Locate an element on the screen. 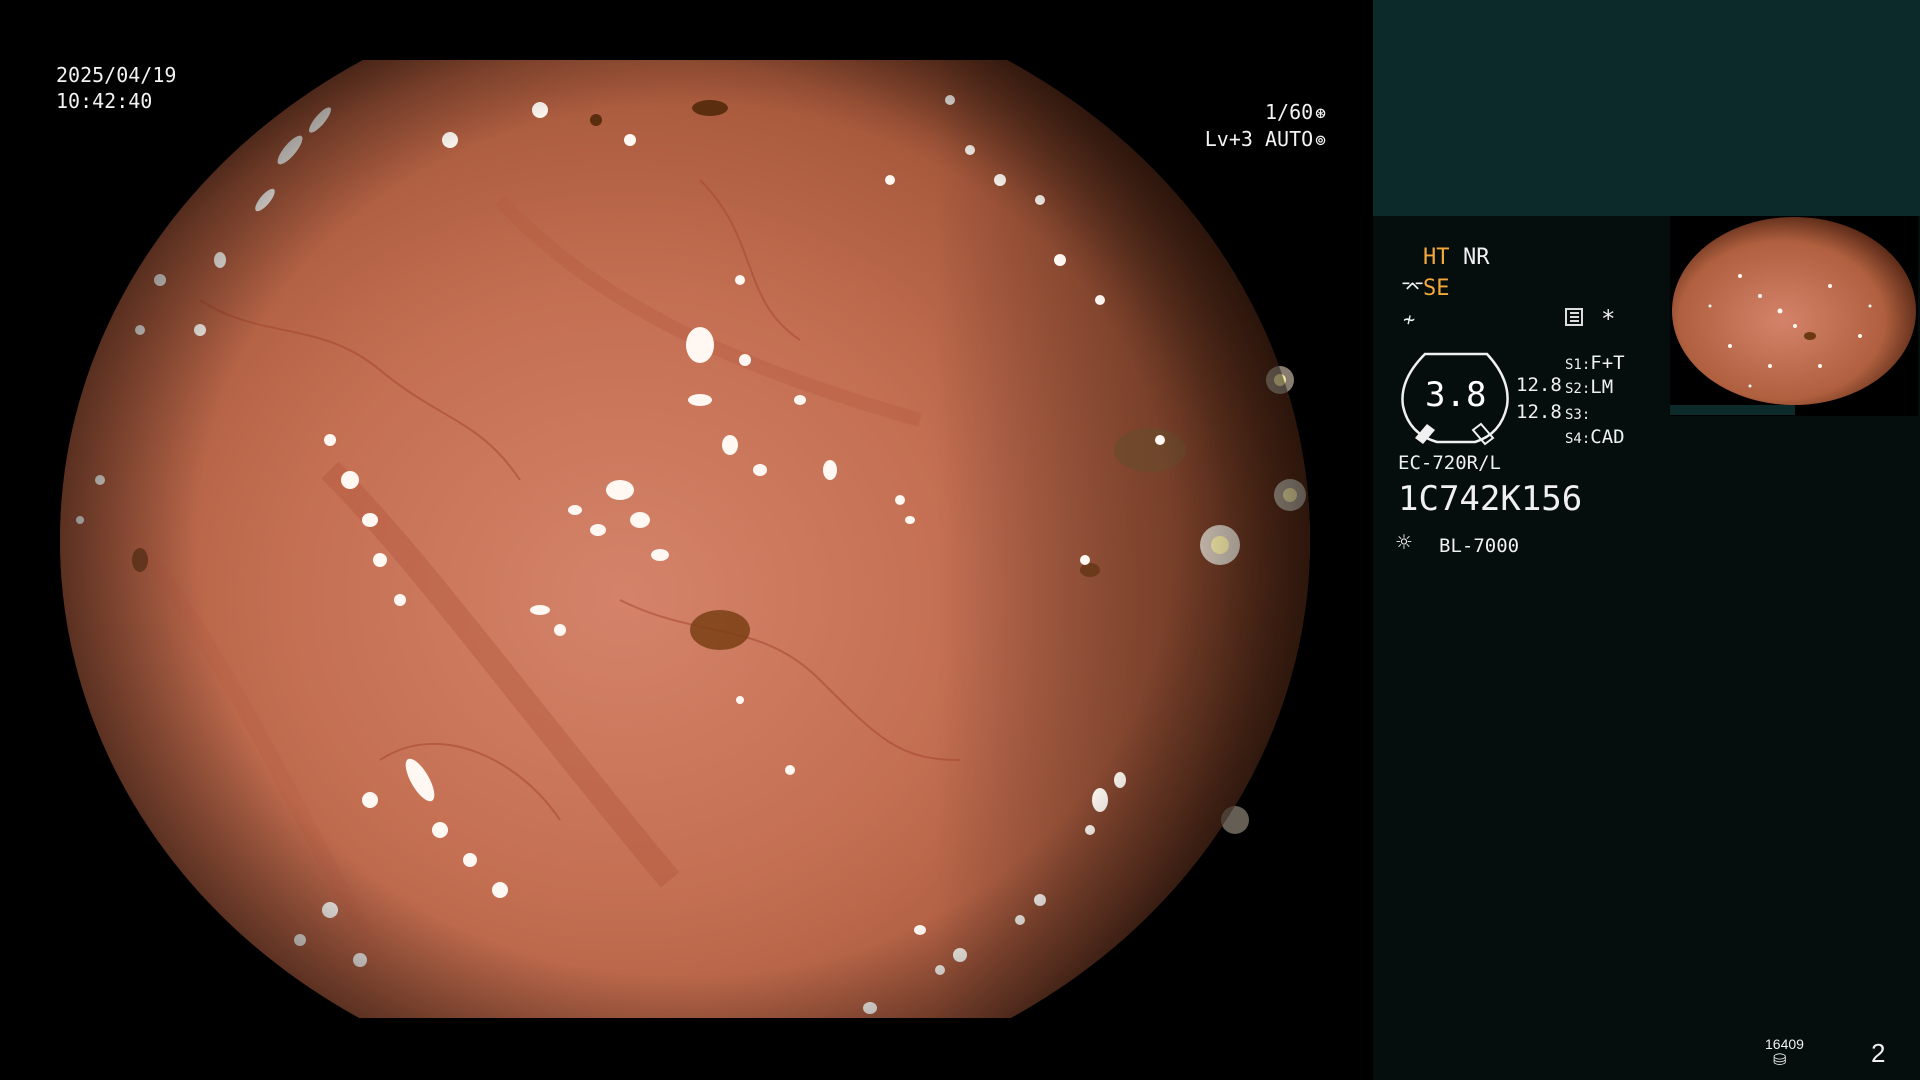 The width and height of the screenshot is (1920, 1080). scope-serial: 1C742K156 is located at coordinates (1490, 499).